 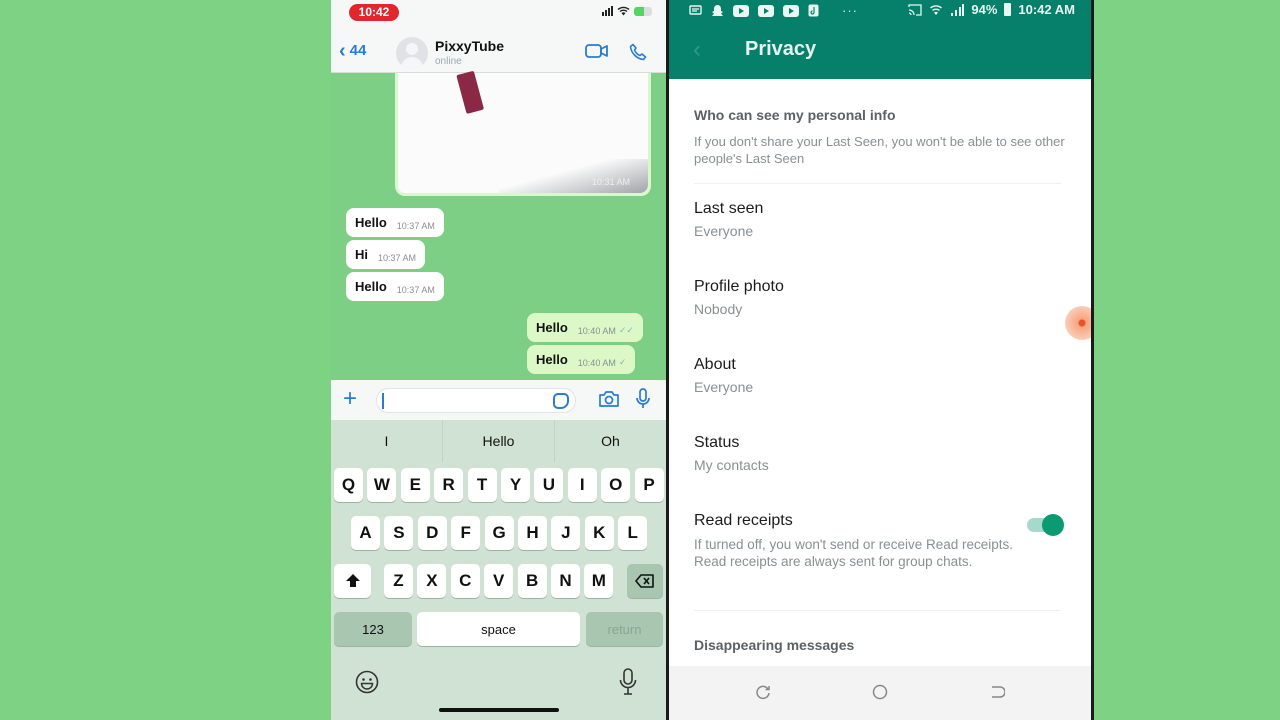 I want to click on key-v: V, so click(x=499, y=581).